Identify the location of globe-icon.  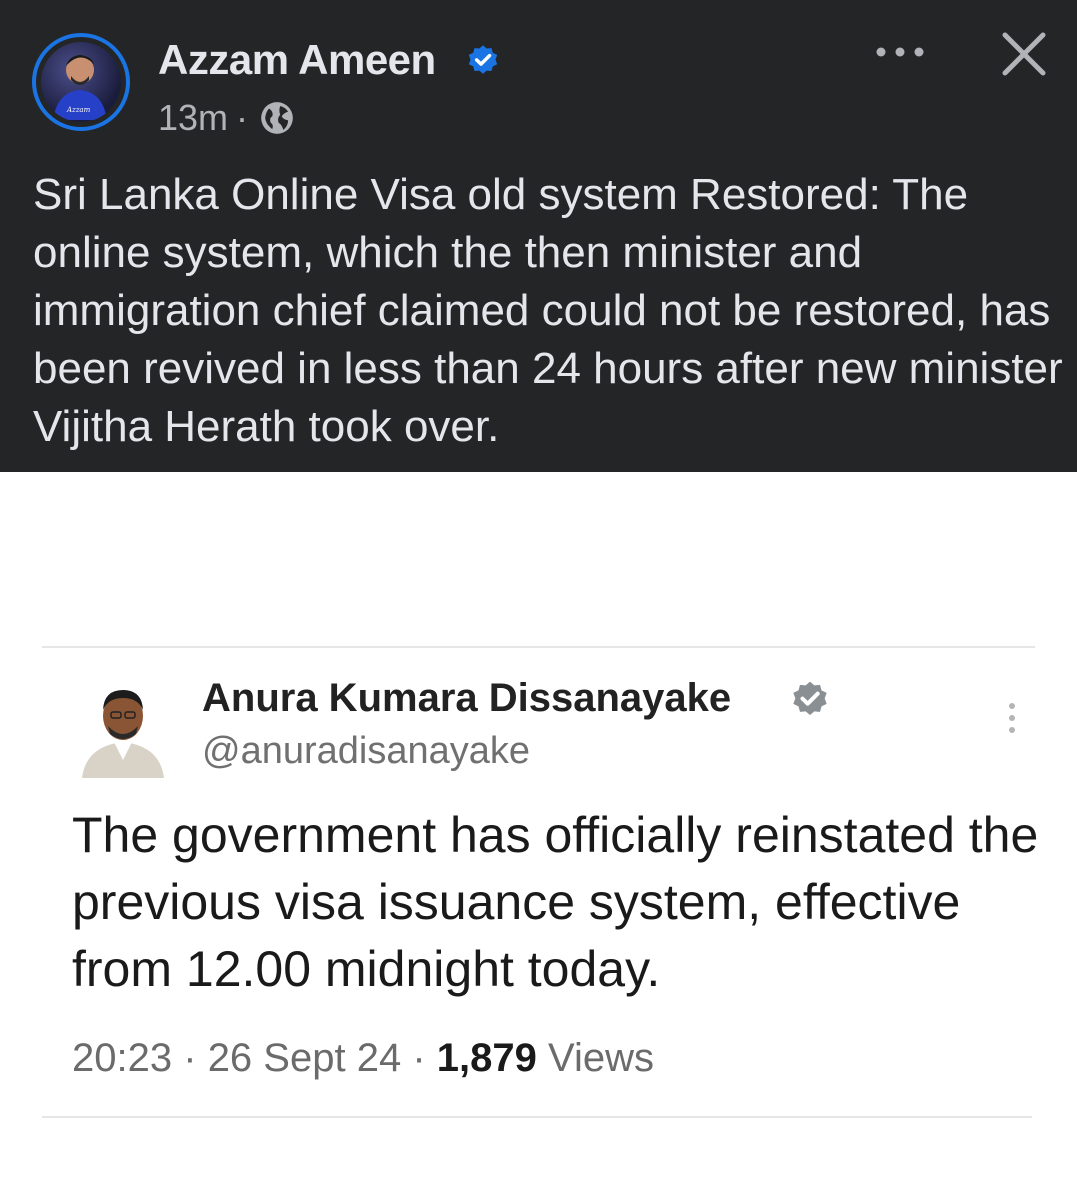
(277, 118).